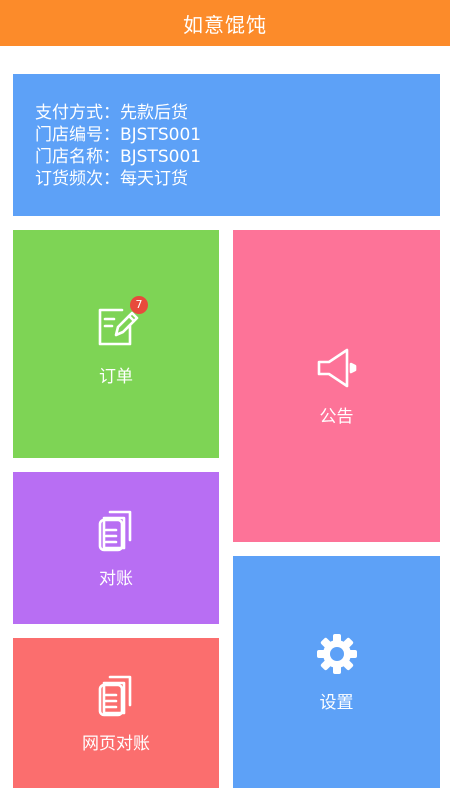  Describe the element at coordinates (337, 370) in the screenshot. I see `speaker-icon` at that location.